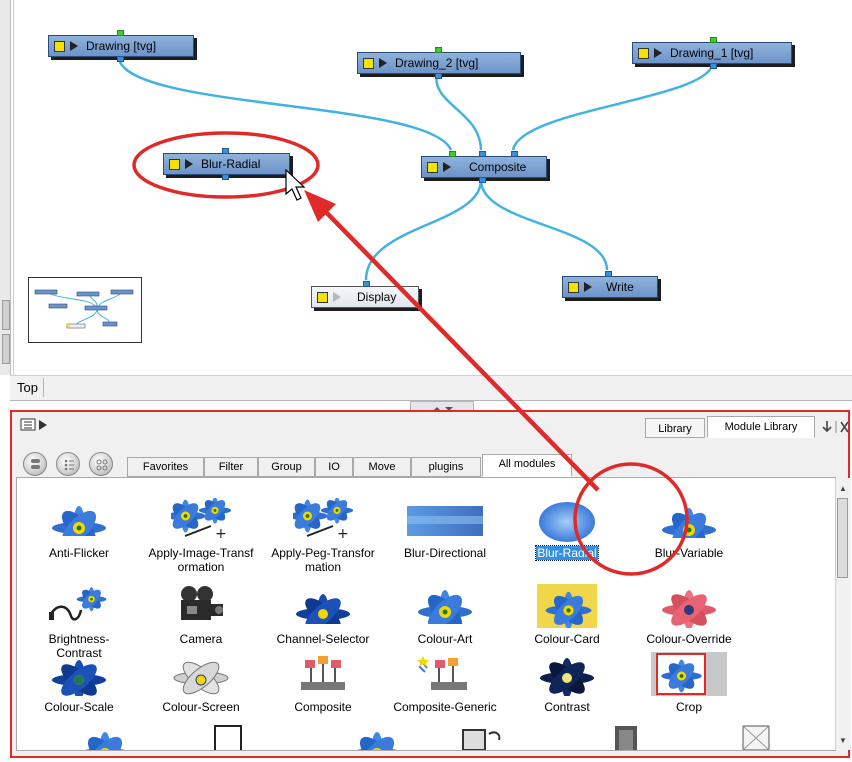 This screenshot has width=852, height=762. I want to click on wire-composite-write, so click(544, 225).